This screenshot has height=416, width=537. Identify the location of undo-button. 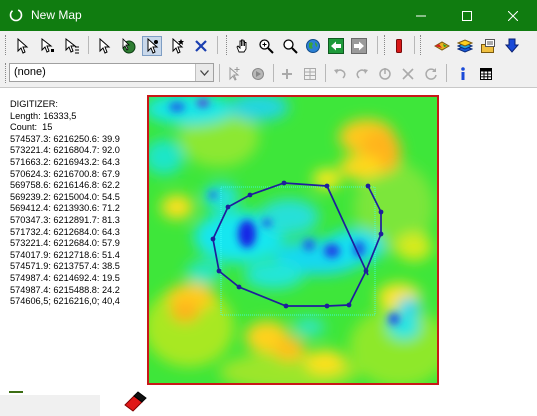
(340, 74).